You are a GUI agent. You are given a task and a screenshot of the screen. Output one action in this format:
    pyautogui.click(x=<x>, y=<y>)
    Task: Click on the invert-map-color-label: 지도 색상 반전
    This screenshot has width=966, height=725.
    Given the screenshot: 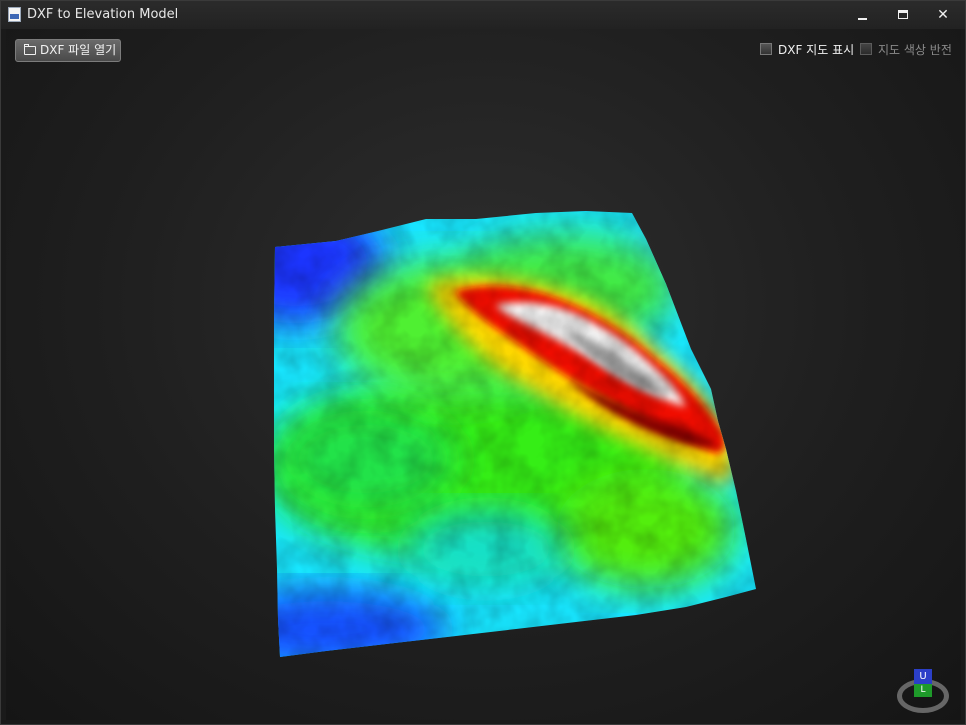 What is the action you would take?
    pyautogui.click(x=915, y=49)
    